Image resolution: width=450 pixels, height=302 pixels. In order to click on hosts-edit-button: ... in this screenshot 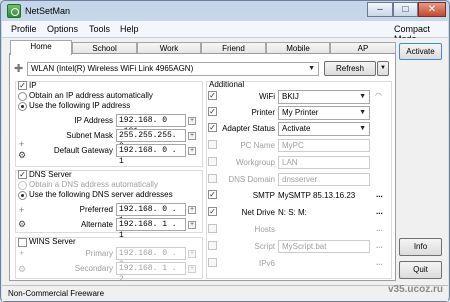, I will do `click(379, 229)`.